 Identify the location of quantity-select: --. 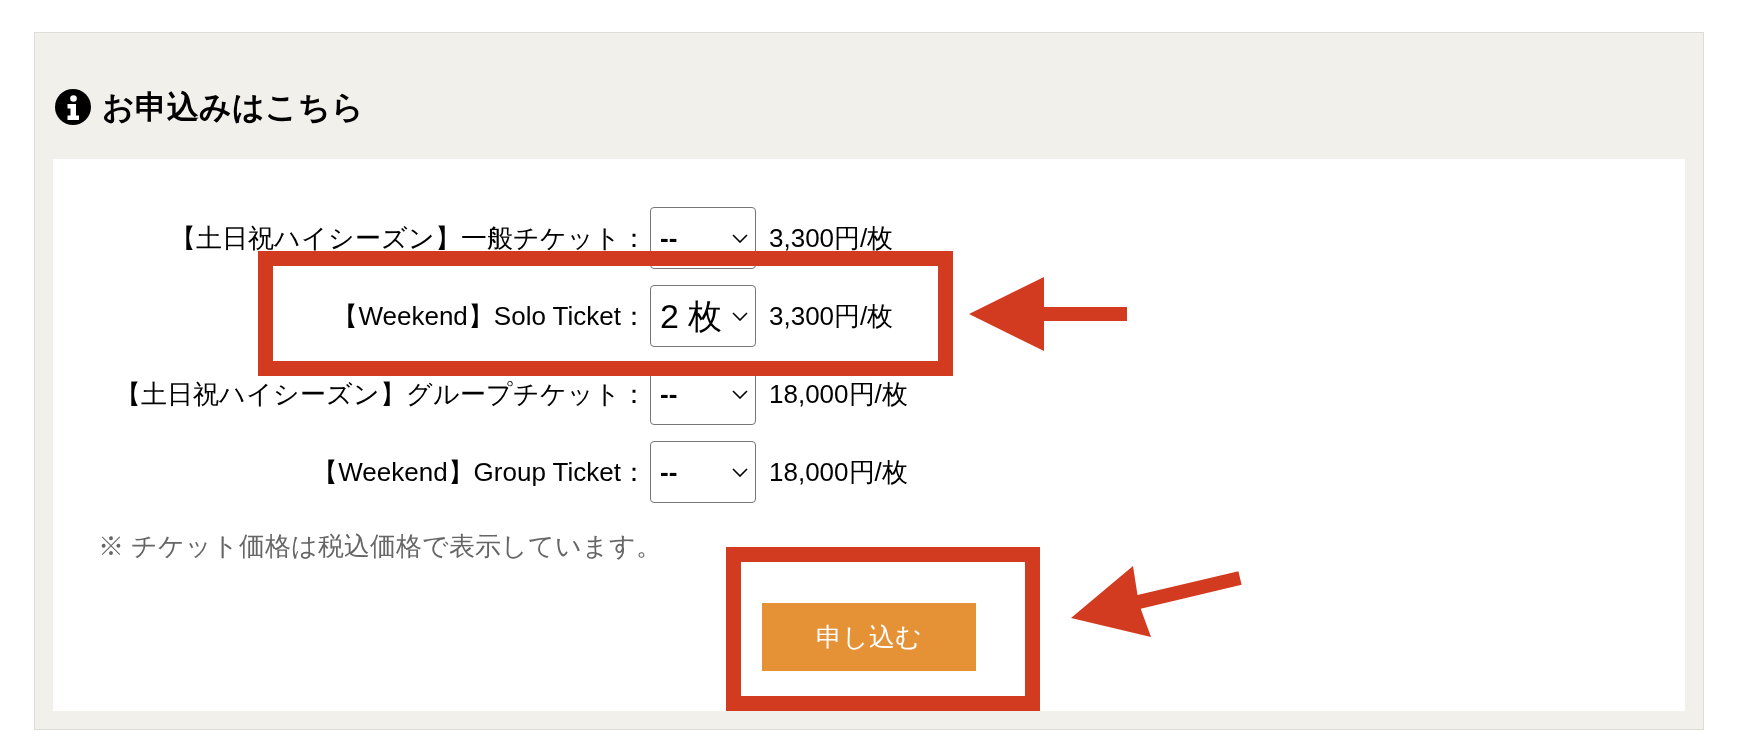
(703, 472).